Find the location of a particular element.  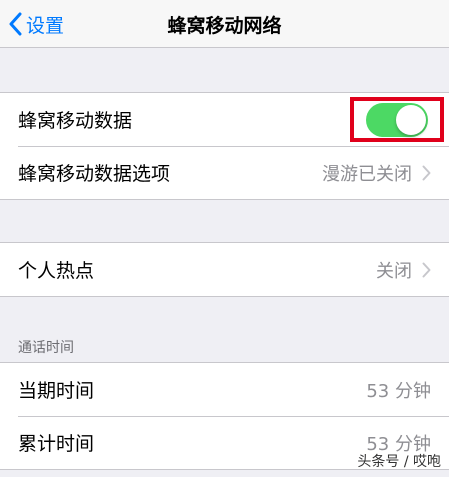

current-period-row: 当期时间 53 分钟 is located at coordinates (224, 389).